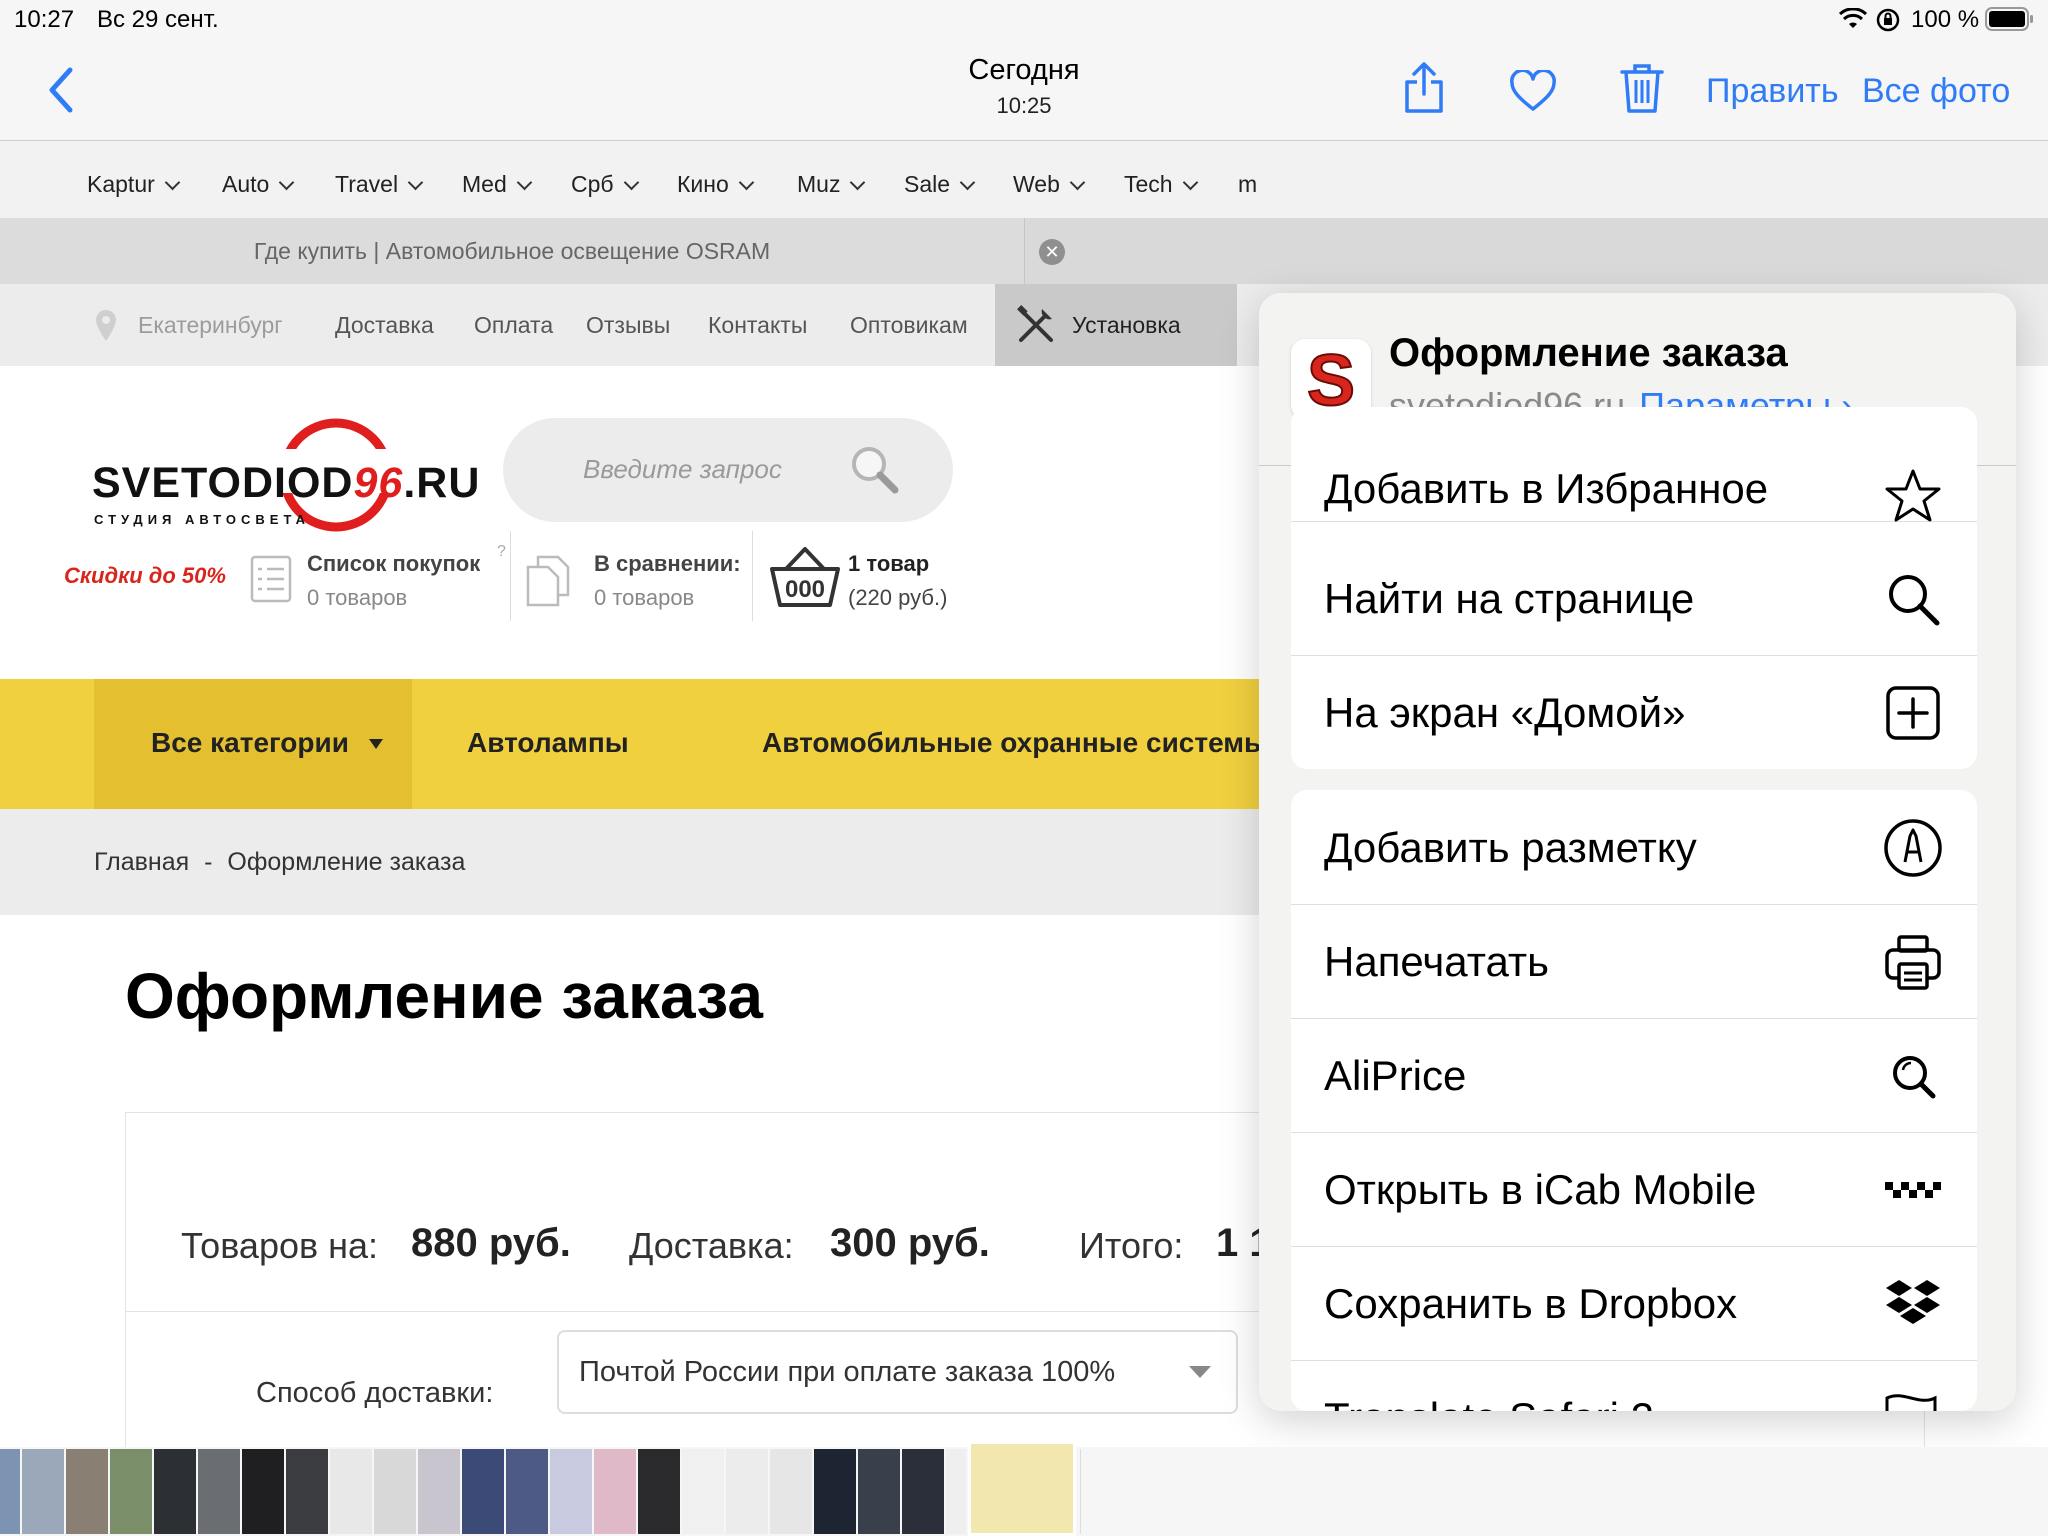  Describe the element at coordinates (1634, 1189) in the screenshot. I see `share-action-icab: Открыть в iCab Mobile` at that location.